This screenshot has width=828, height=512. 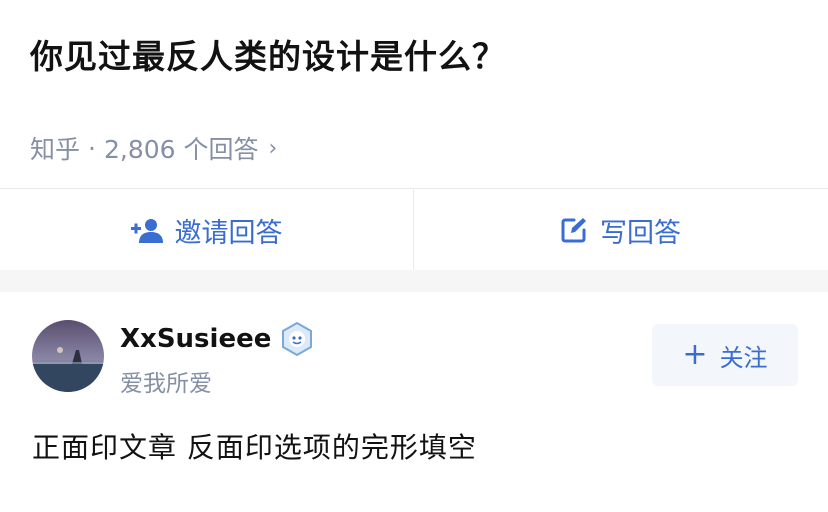 I want to click on question-title: 你见过最反人类的设计是什么？, so click(x=268, y=54).